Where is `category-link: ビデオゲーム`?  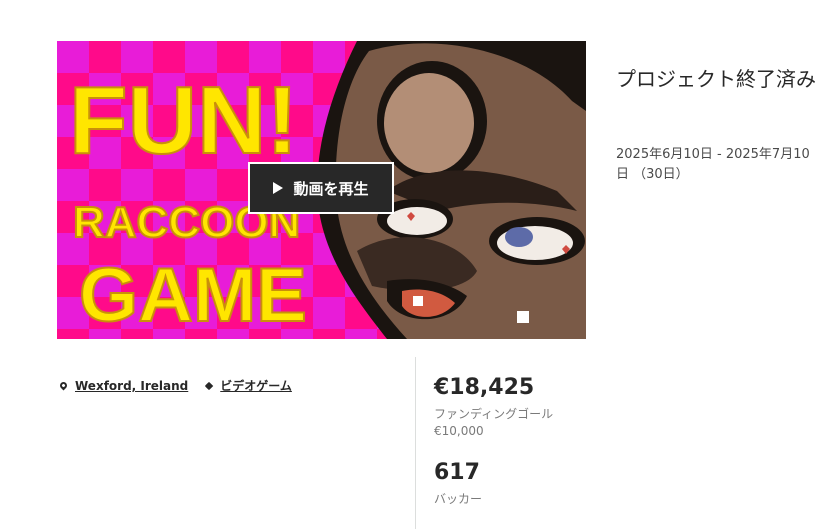
category-link: ビデオゲーム is located at coordinates (248, 385).